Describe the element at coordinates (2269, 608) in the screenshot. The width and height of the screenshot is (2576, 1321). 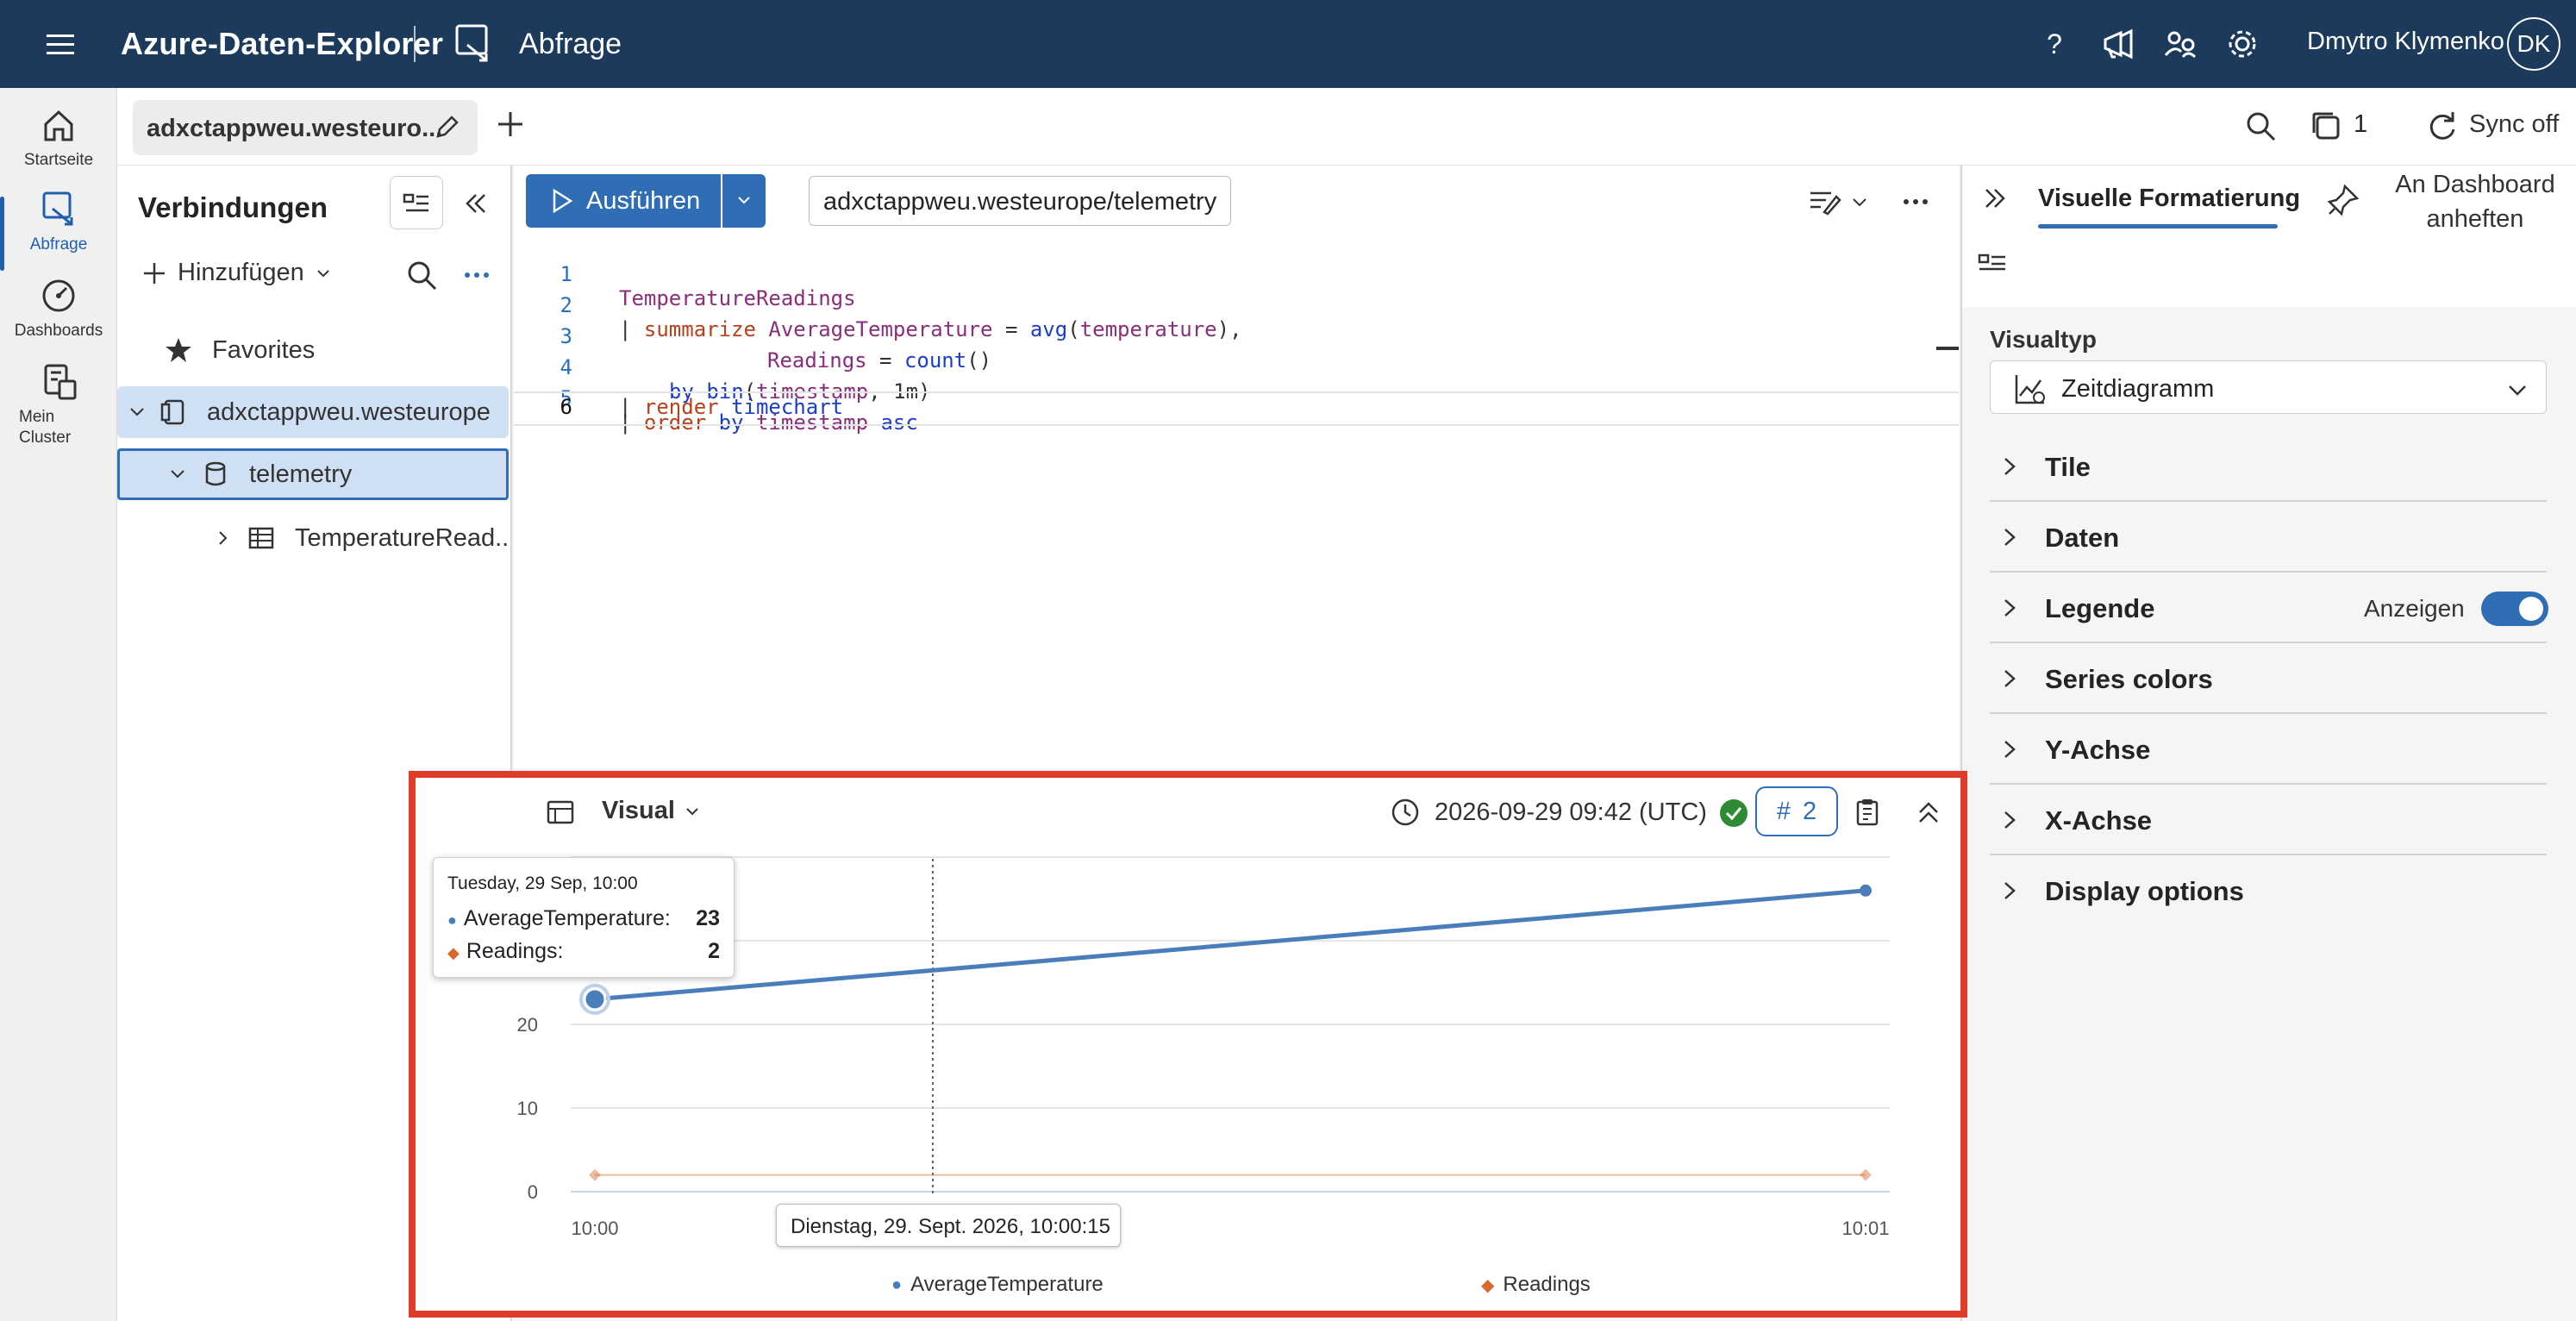
I see `section-legend: Legende Anzeigen` at that location.